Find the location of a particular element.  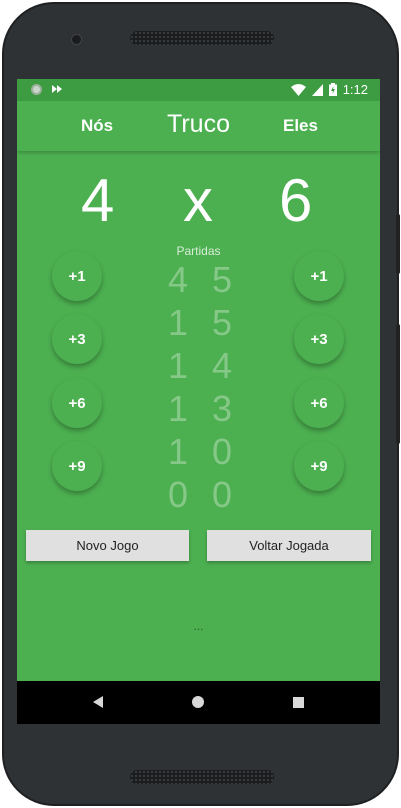

app-title: Truco is located at coordinates (198, 124).